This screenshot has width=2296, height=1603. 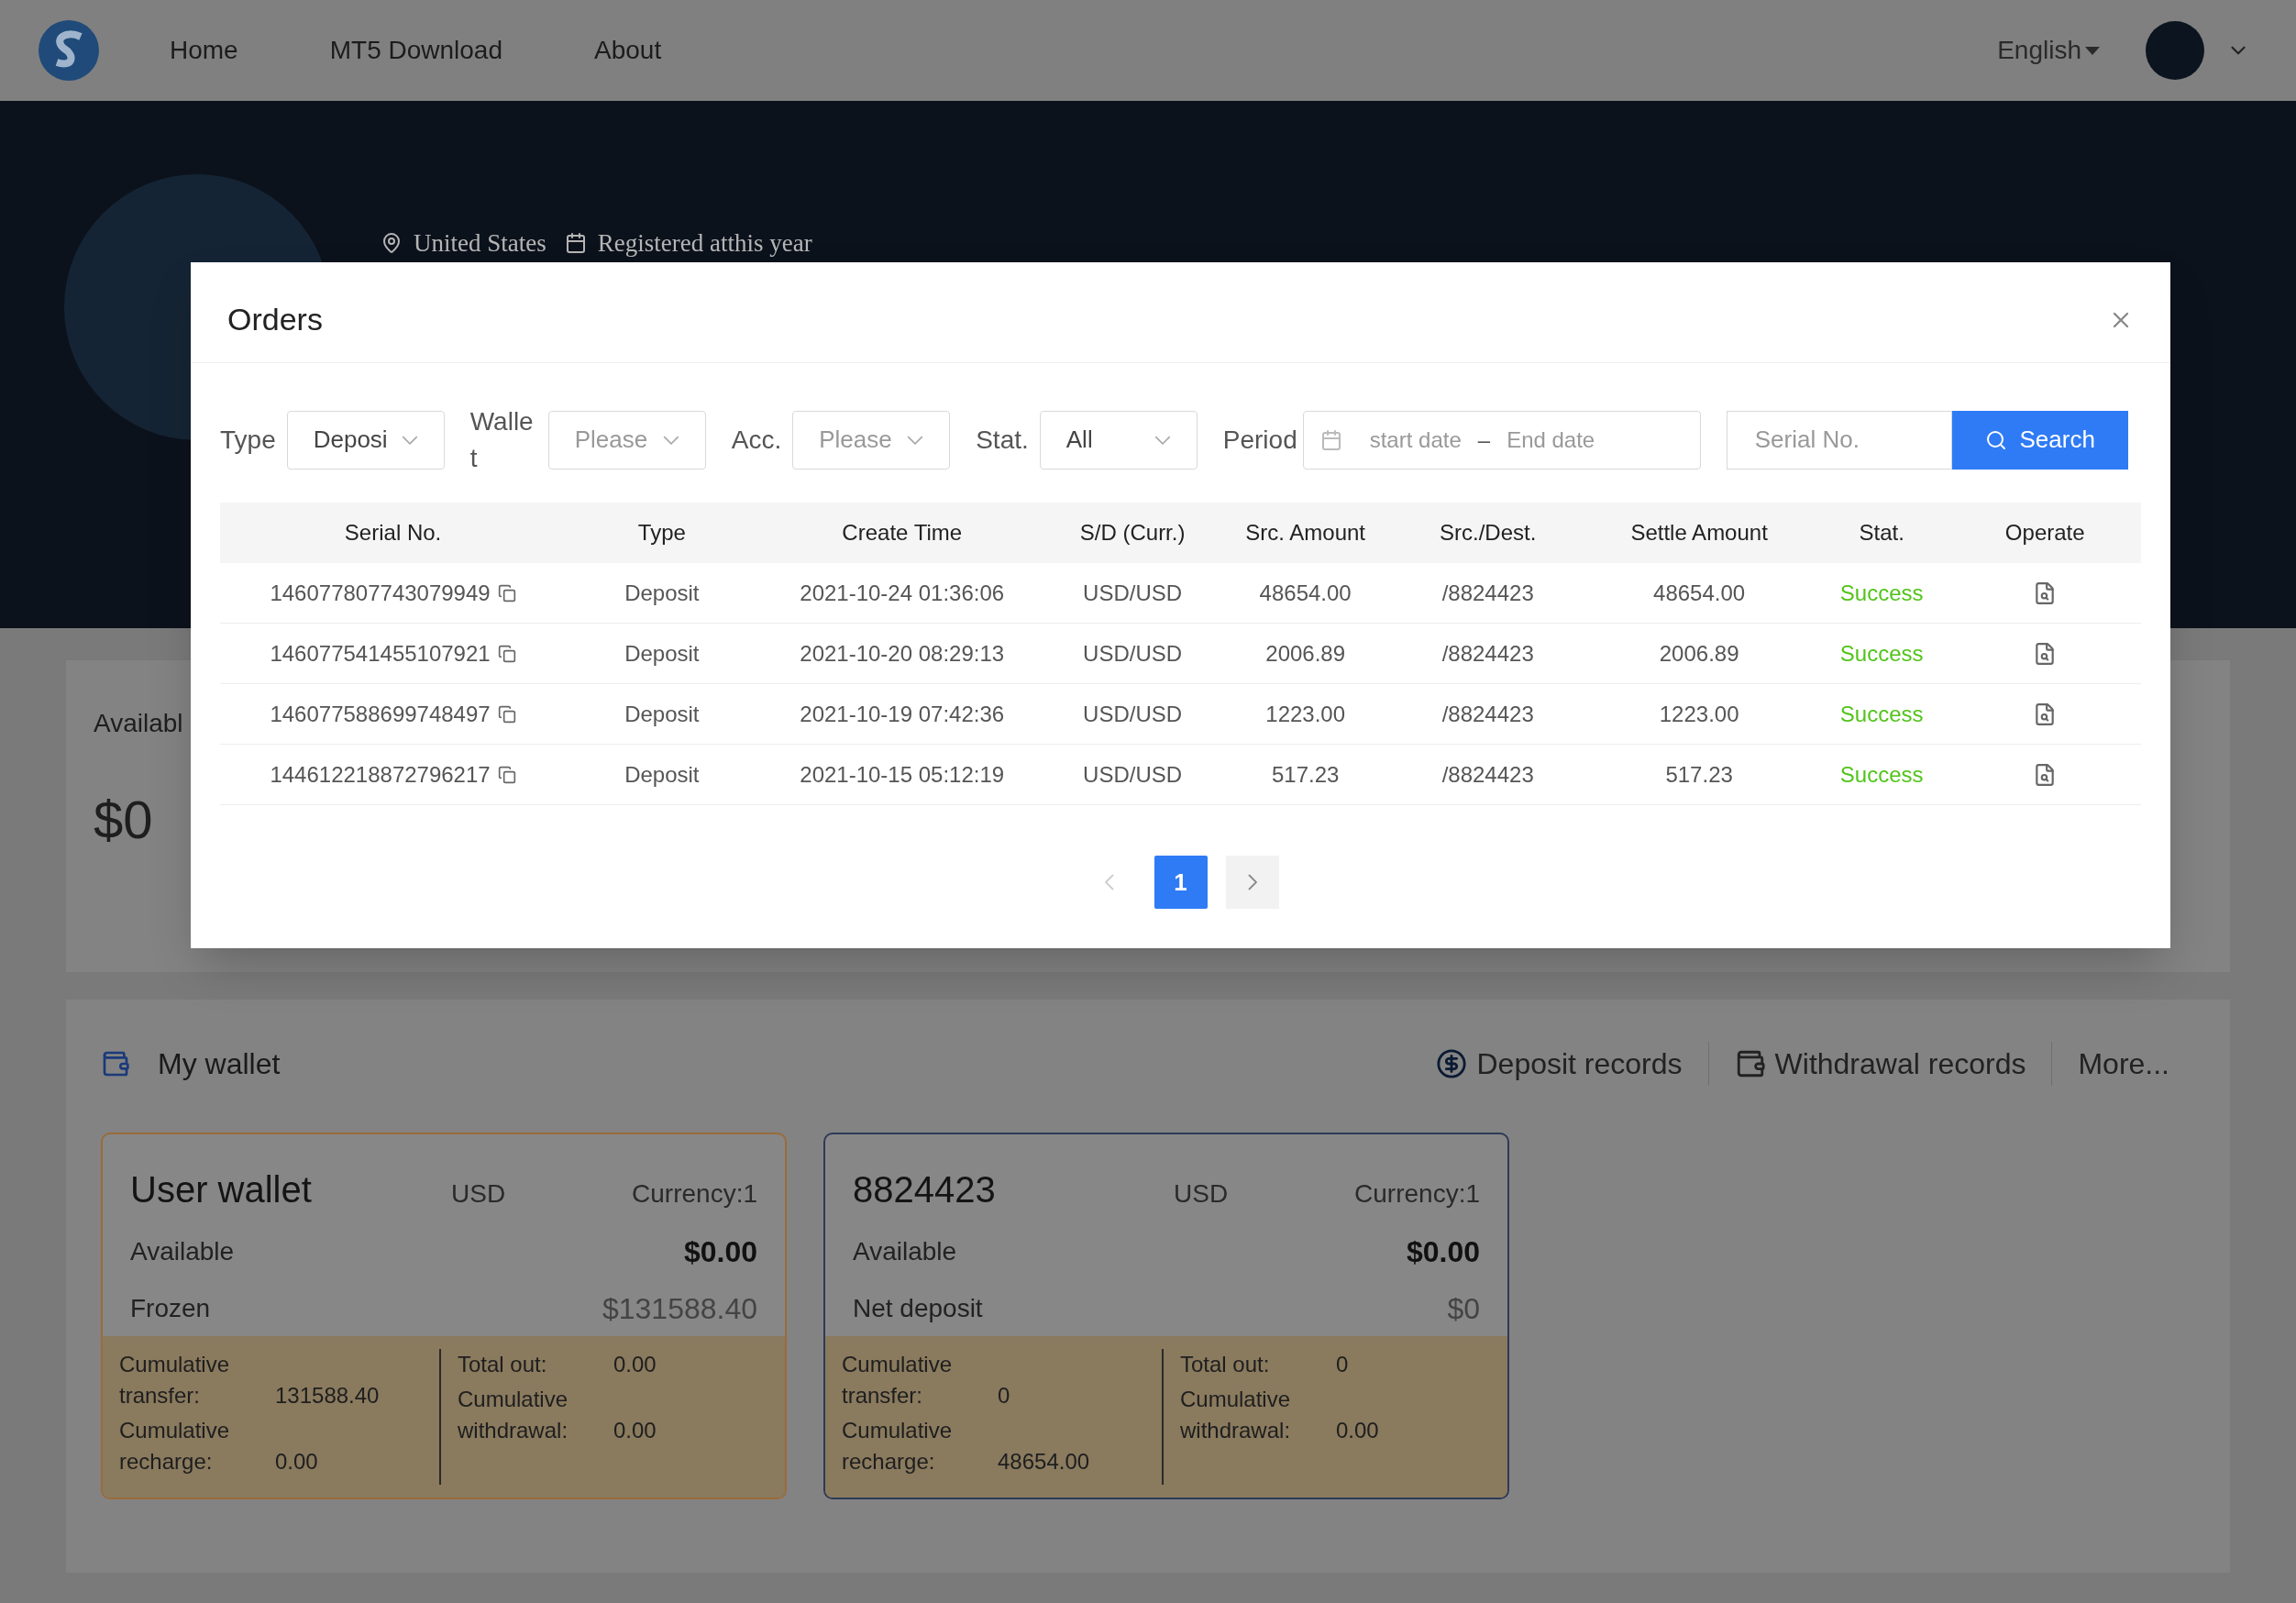 I want to click on column-header: Settle Amount, so click(x=1699, y=533).